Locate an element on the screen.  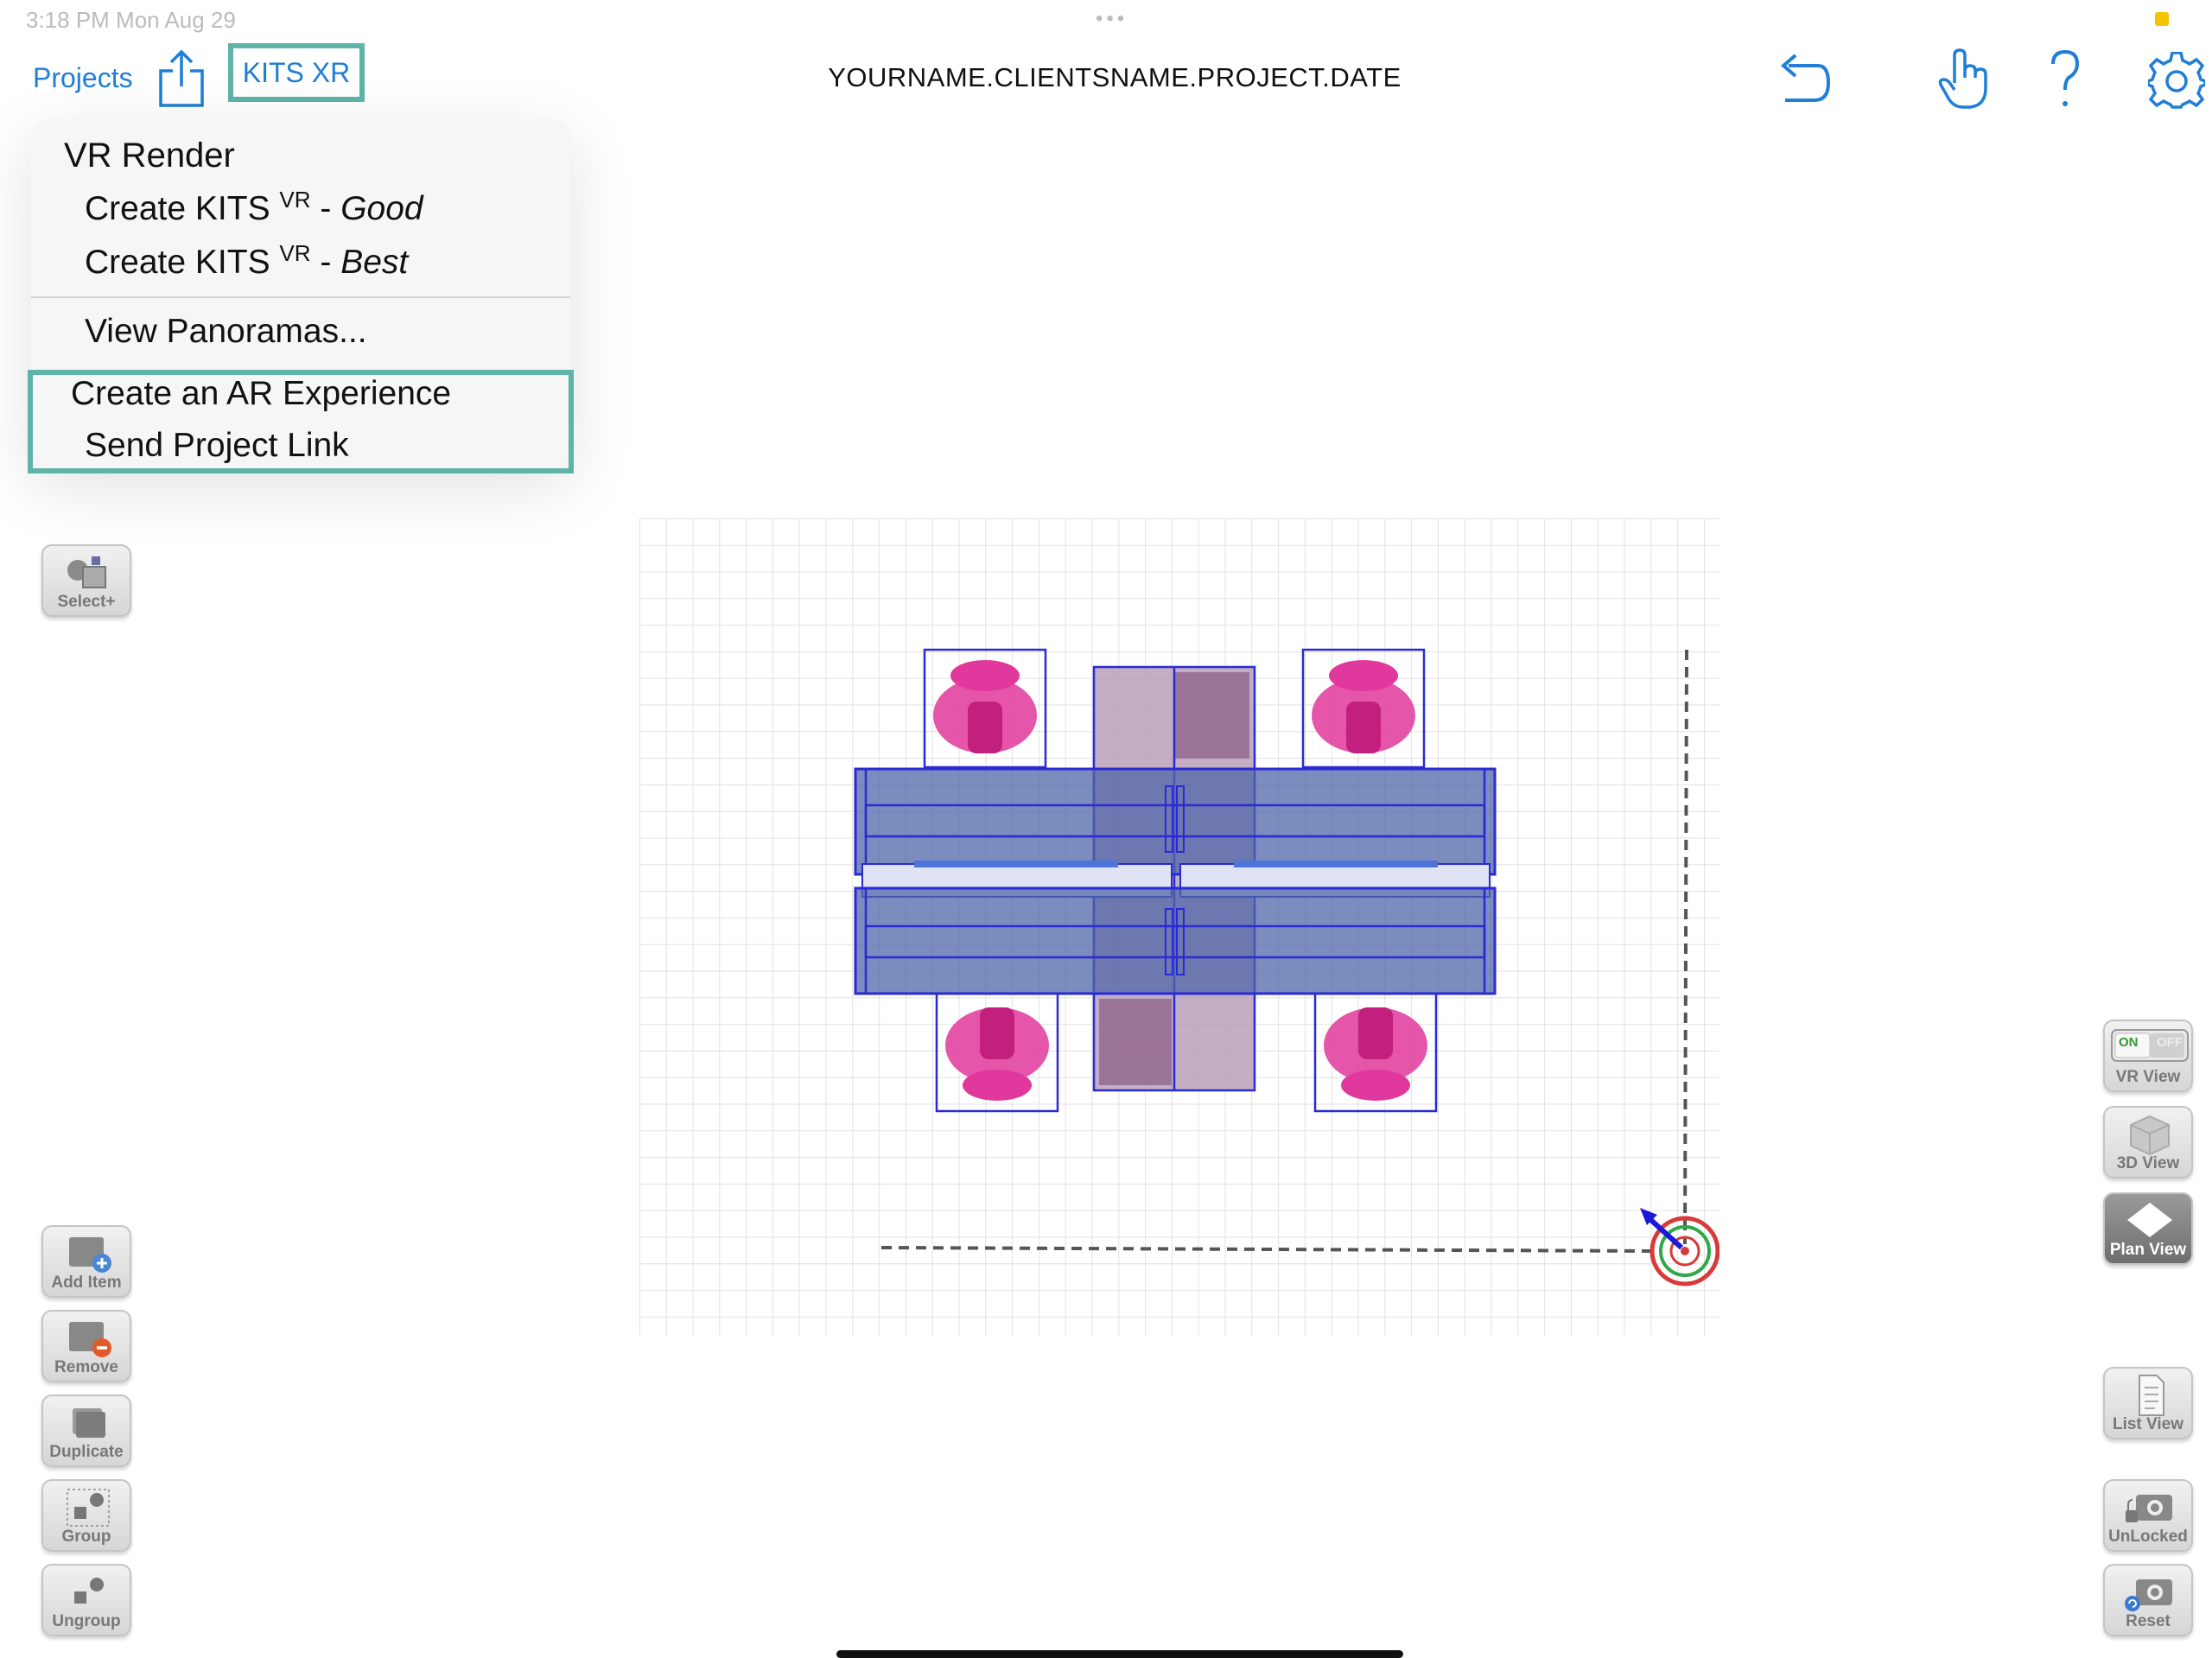
unlocked-label: UnLocked is located at coordinates (2148, 1537).